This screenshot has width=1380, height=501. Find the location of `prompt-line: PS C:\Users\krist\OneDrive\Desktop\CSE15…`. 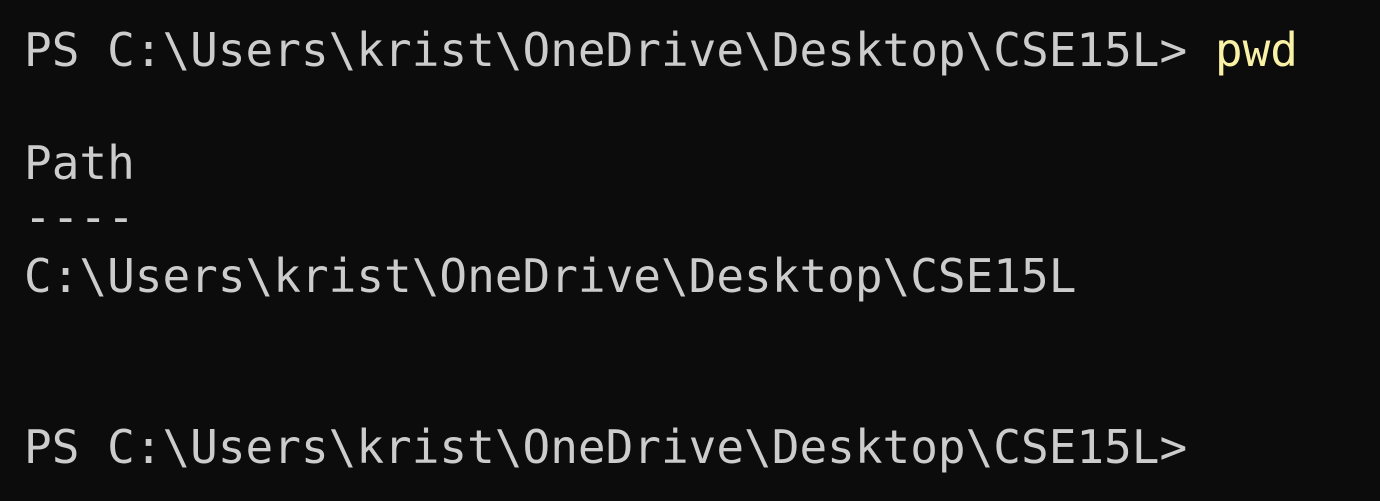

prompt-line: PS C:\Users\krist\OneDrive\Desktop\CSE15… is located at coordinates (661, 50).